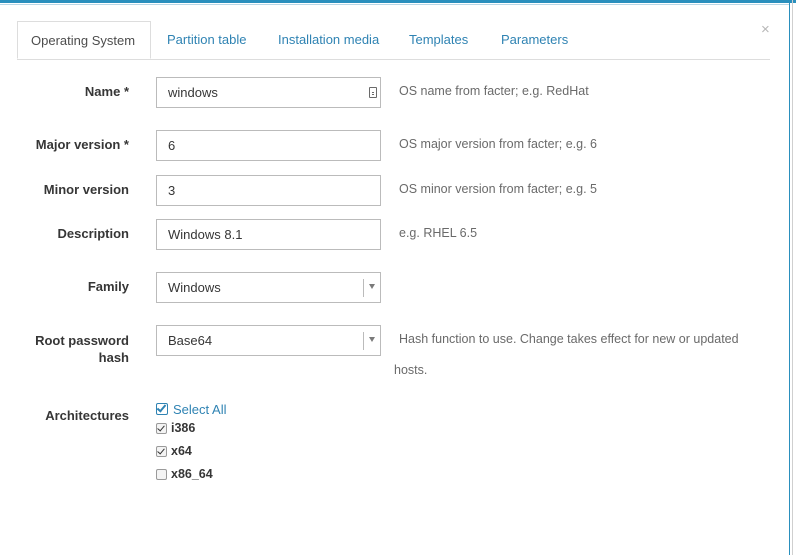 This screenshot has width=796, height=555. I want to click on description-input: Windows 8.1, so click(268, 234).